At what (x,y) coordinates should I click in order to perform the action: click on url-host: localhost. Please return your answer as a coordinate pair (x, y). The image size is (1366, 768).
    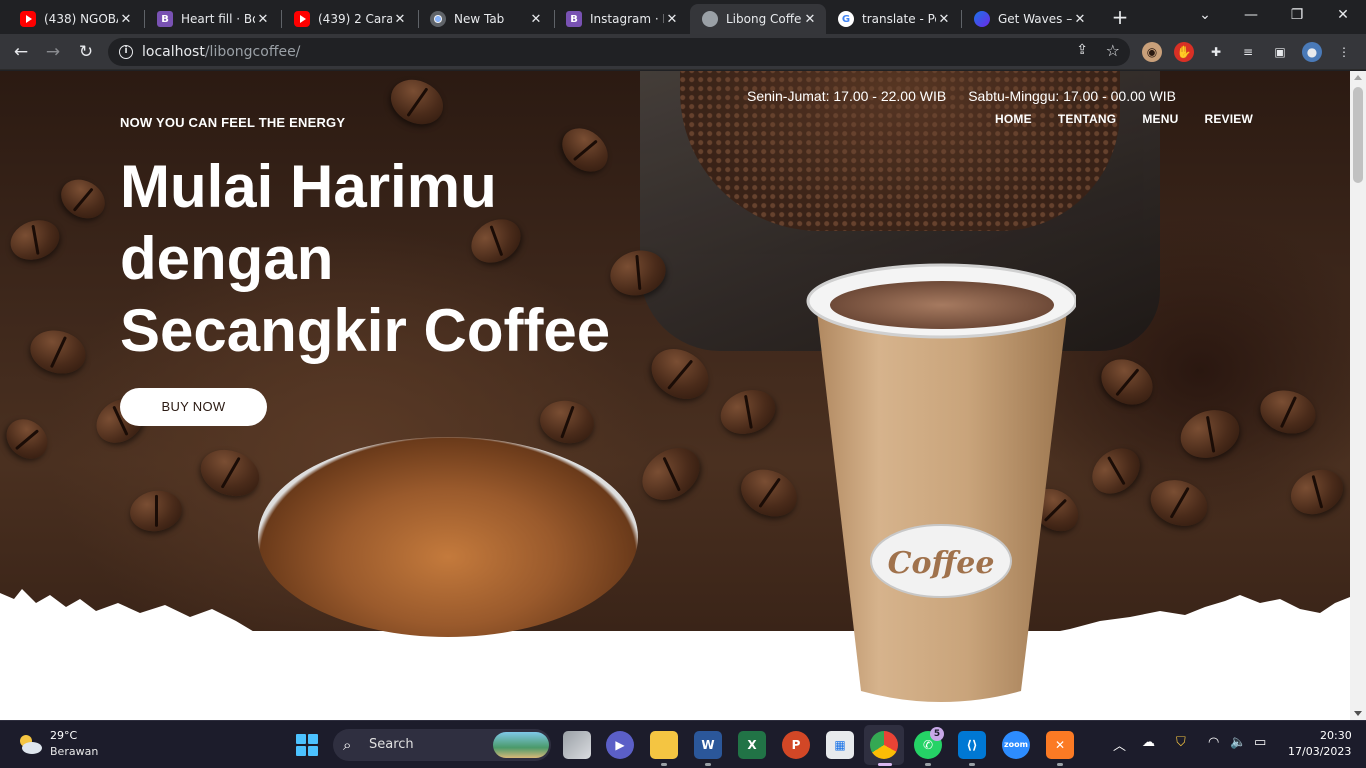
    Looking at the image, I should click on (173, 52).